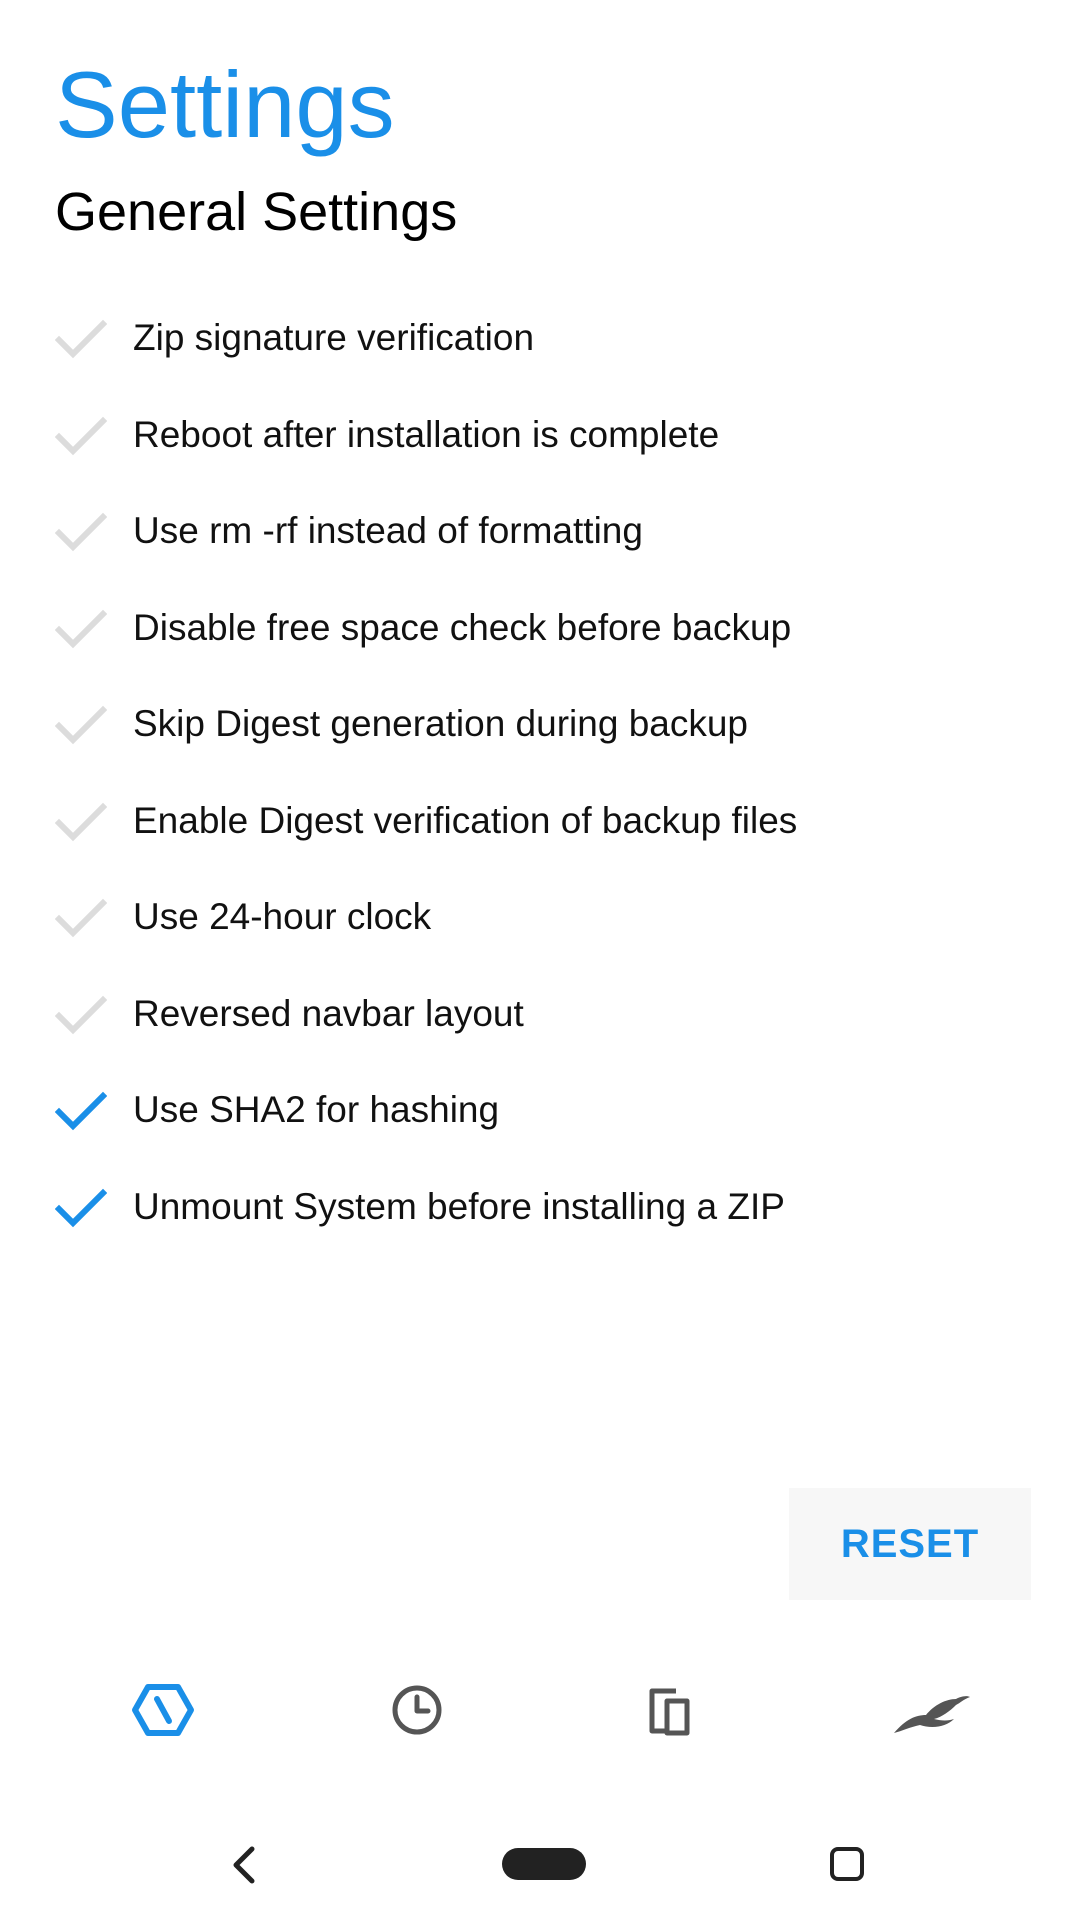  Describe the element at coordinates (225, 104) in the screenshot. I see `page-title: Settings` at that location.